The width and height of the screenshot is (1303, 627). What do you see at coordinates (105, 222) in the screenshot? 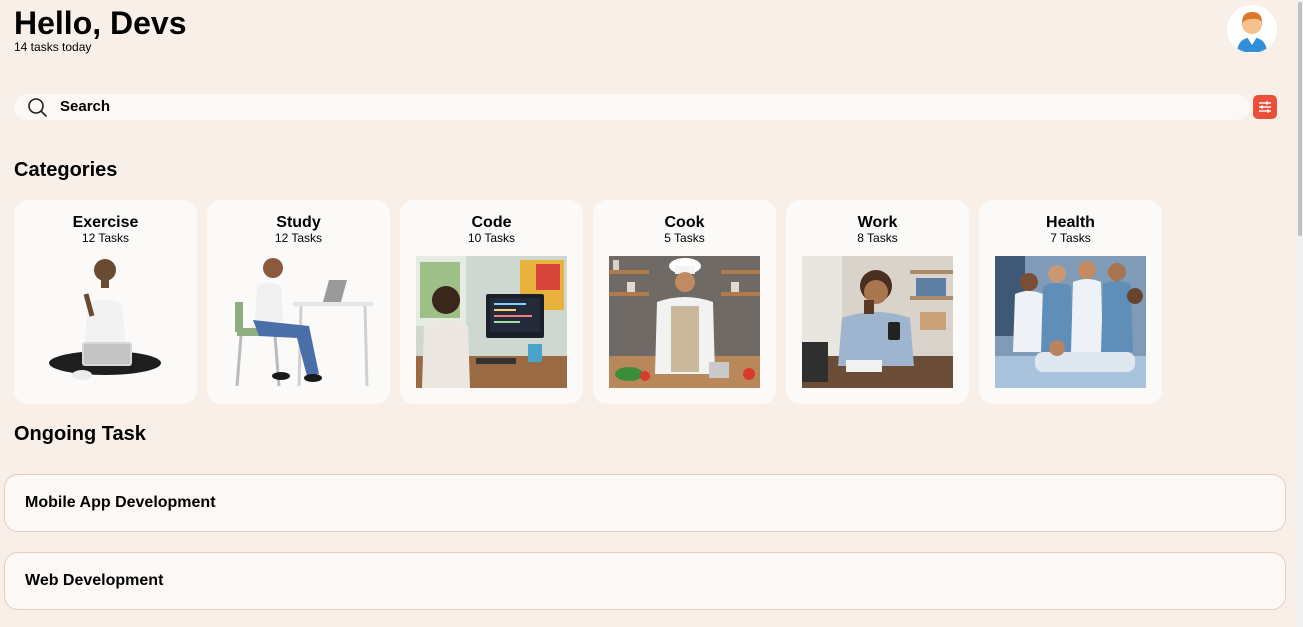
I see `category-title: Exercise` at bounding box center [105, 222].